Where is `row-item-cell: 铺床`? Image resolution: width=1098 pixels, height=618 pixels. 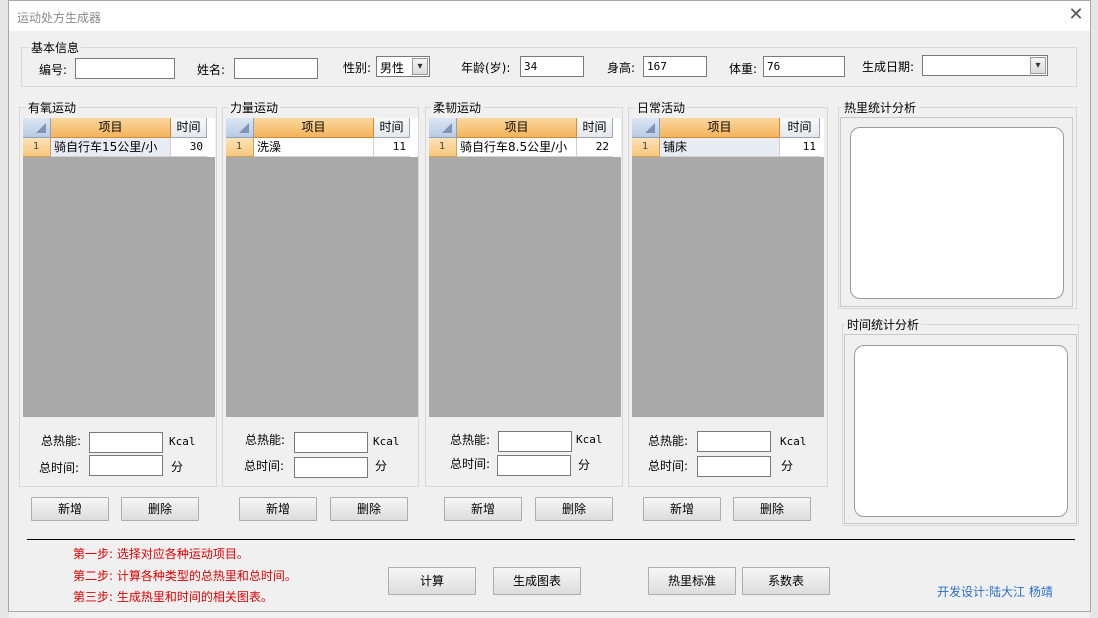 row-item-cell: 铺床 is located at coordinates (720, 147).